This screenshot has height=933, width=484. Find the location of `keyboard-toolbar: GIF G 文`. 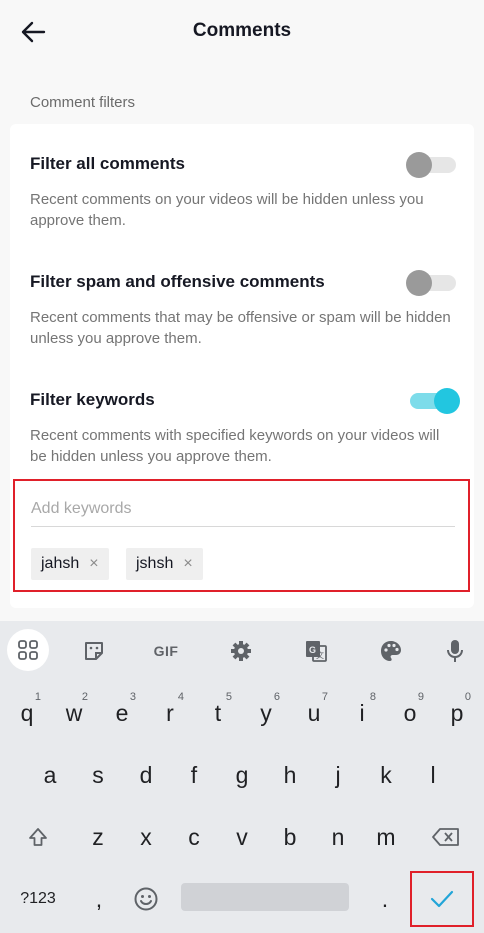

keyboard-toolbar: GIF G 文 is located at coordinates (242, 650).